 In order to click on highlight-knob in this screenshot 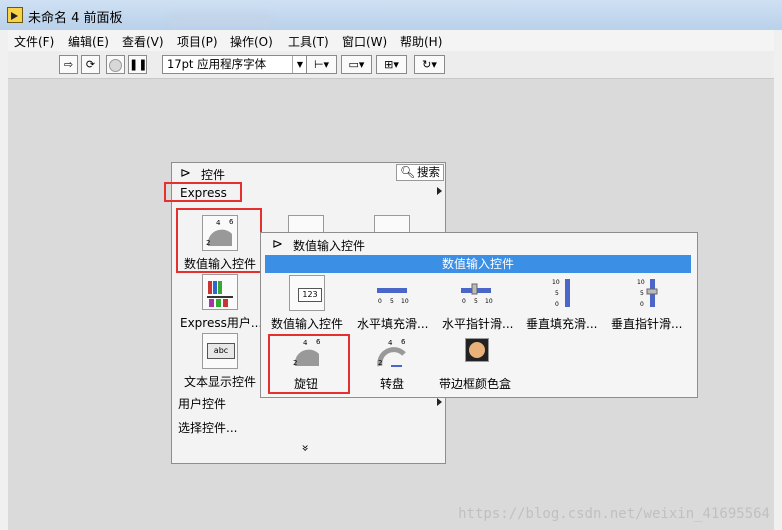, I will do `click(309, 364)`.